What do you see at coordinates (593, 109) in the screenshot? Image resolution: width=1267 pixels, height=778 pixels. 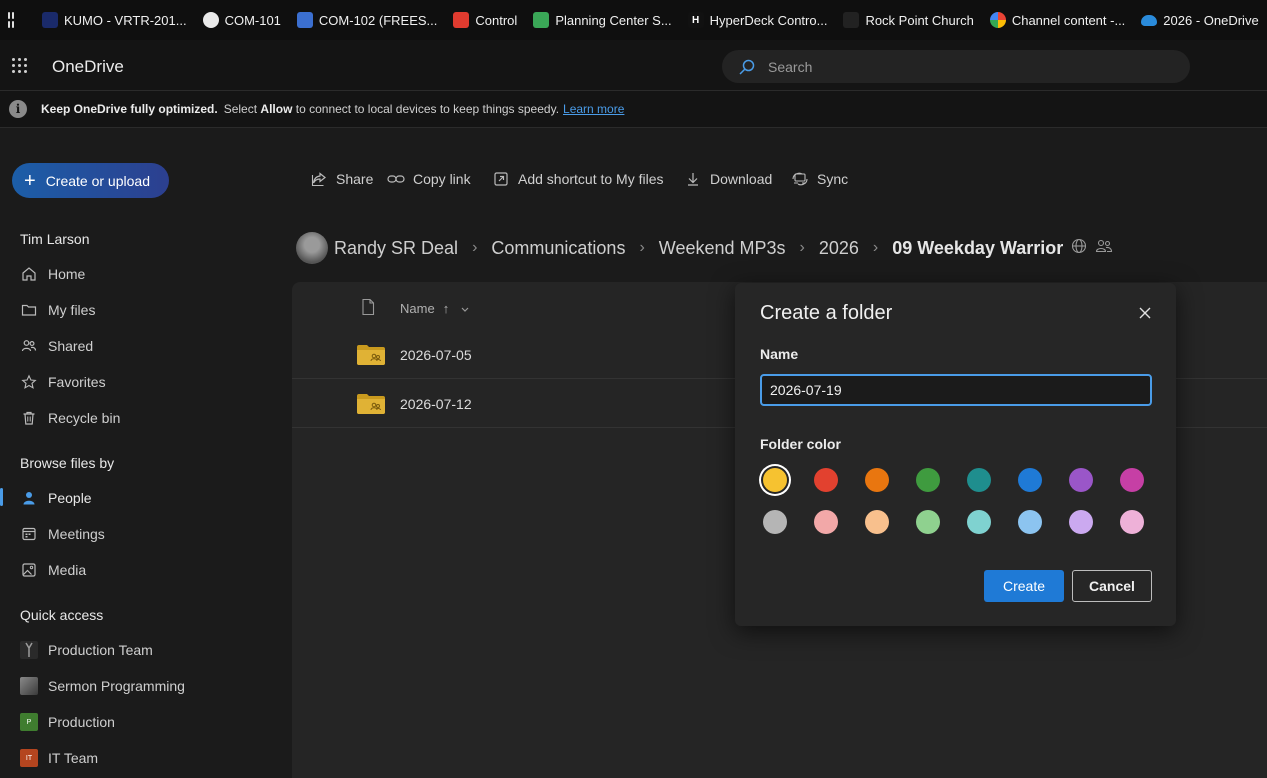 I see `learn-more-link: Learn more` at bounding box center [593, 109].